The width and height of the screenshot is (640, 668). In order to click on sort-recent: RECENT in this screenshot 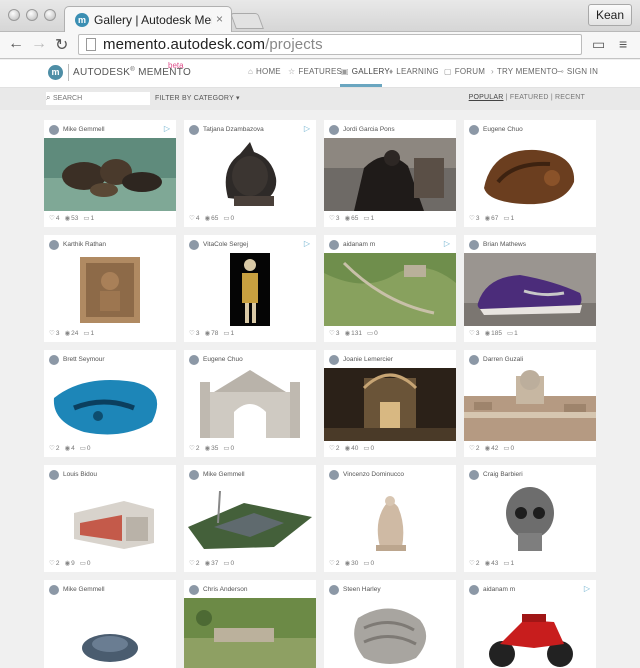, I will do `click(570, 97)`.